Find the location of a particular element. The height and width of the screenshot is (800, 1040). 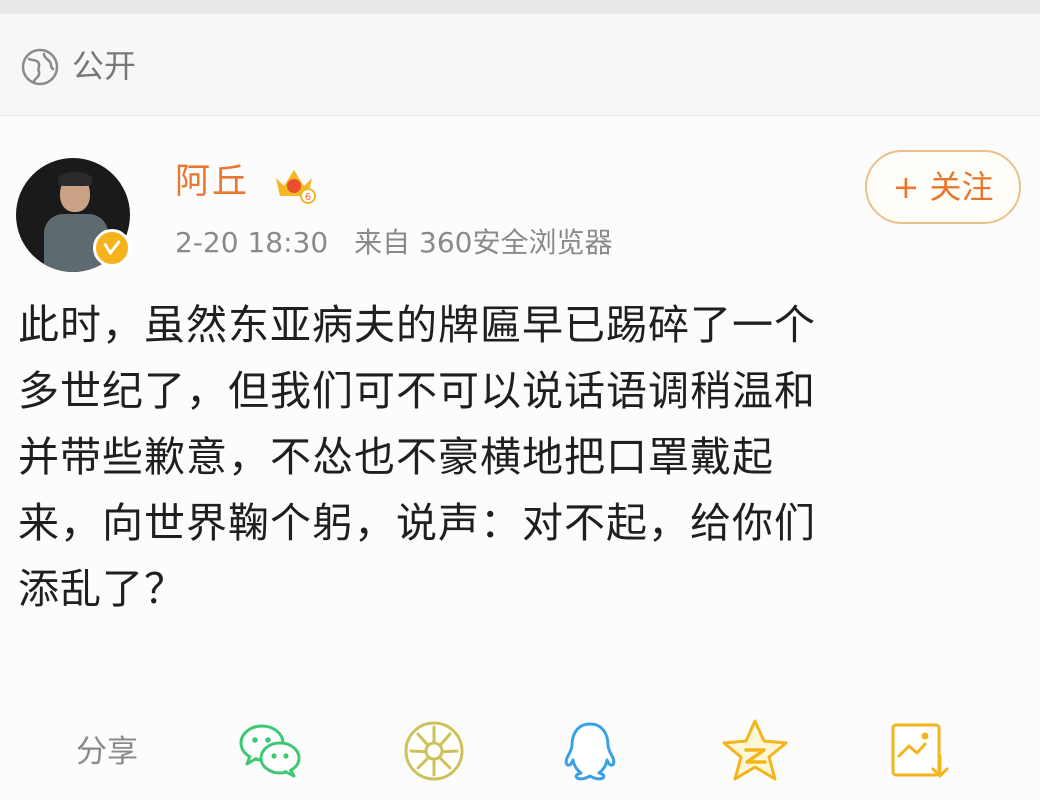

post-content-line: 添乱了？ is located at coordinates (102, 589).